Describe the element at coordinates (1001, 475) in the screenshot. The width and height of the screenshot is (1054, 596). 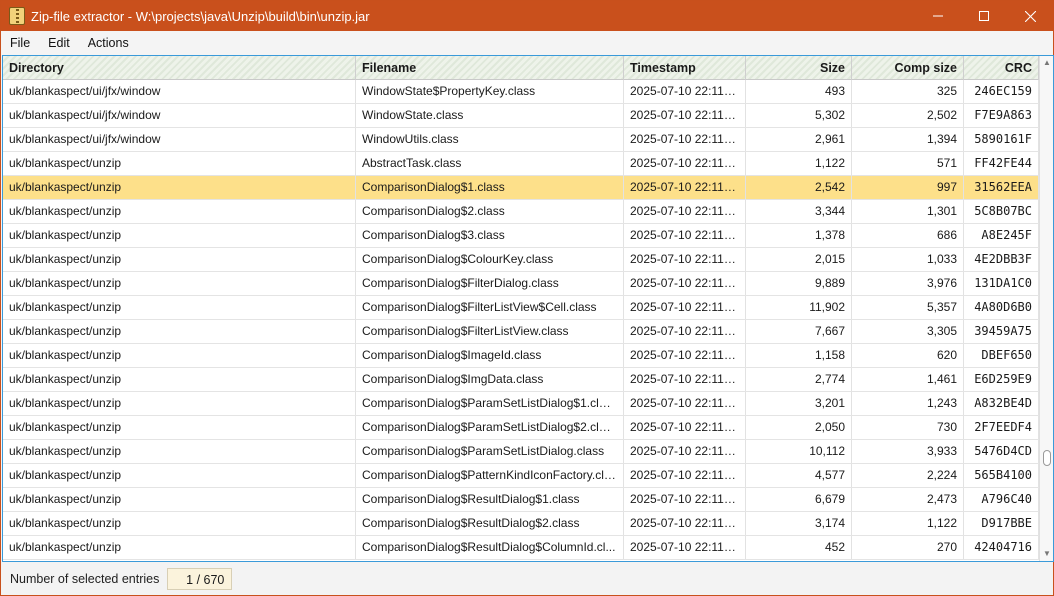
I see `cell-crc: 565B4100` at that location.